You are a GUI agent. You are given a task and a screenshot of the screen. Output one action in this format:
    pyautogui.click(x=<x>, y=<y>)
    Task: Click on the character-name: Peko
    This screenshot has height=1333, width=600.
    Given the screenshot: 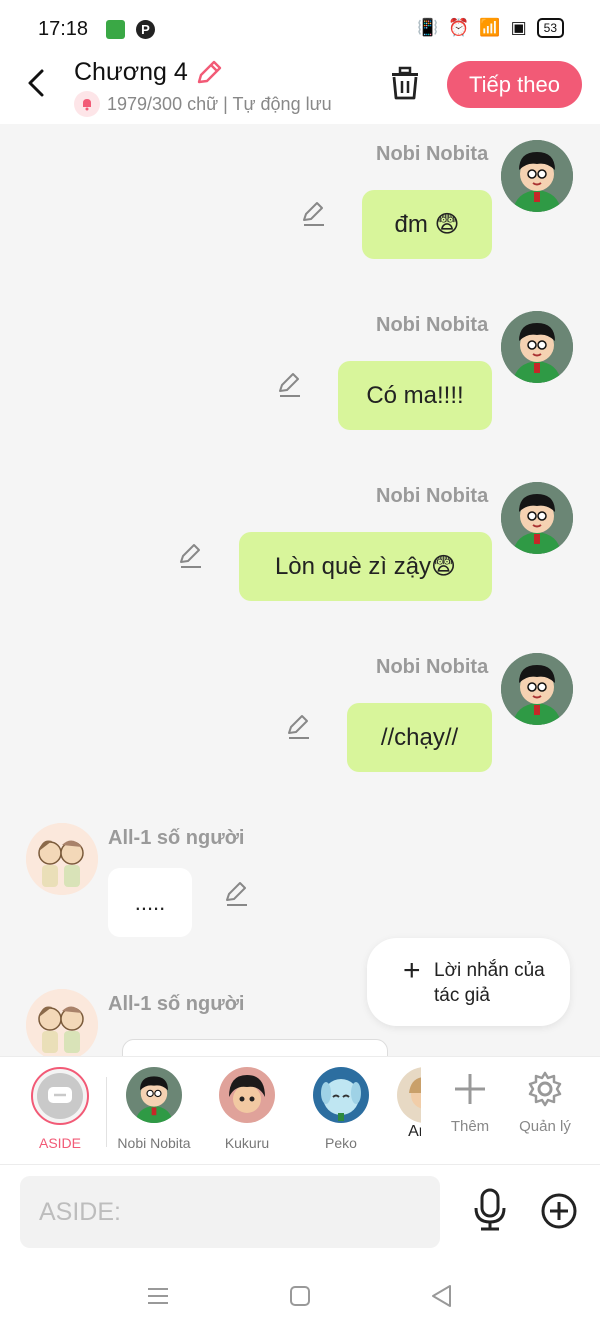 What is the action you would take?
    pyautogui.click(x=341, y=1143)
    